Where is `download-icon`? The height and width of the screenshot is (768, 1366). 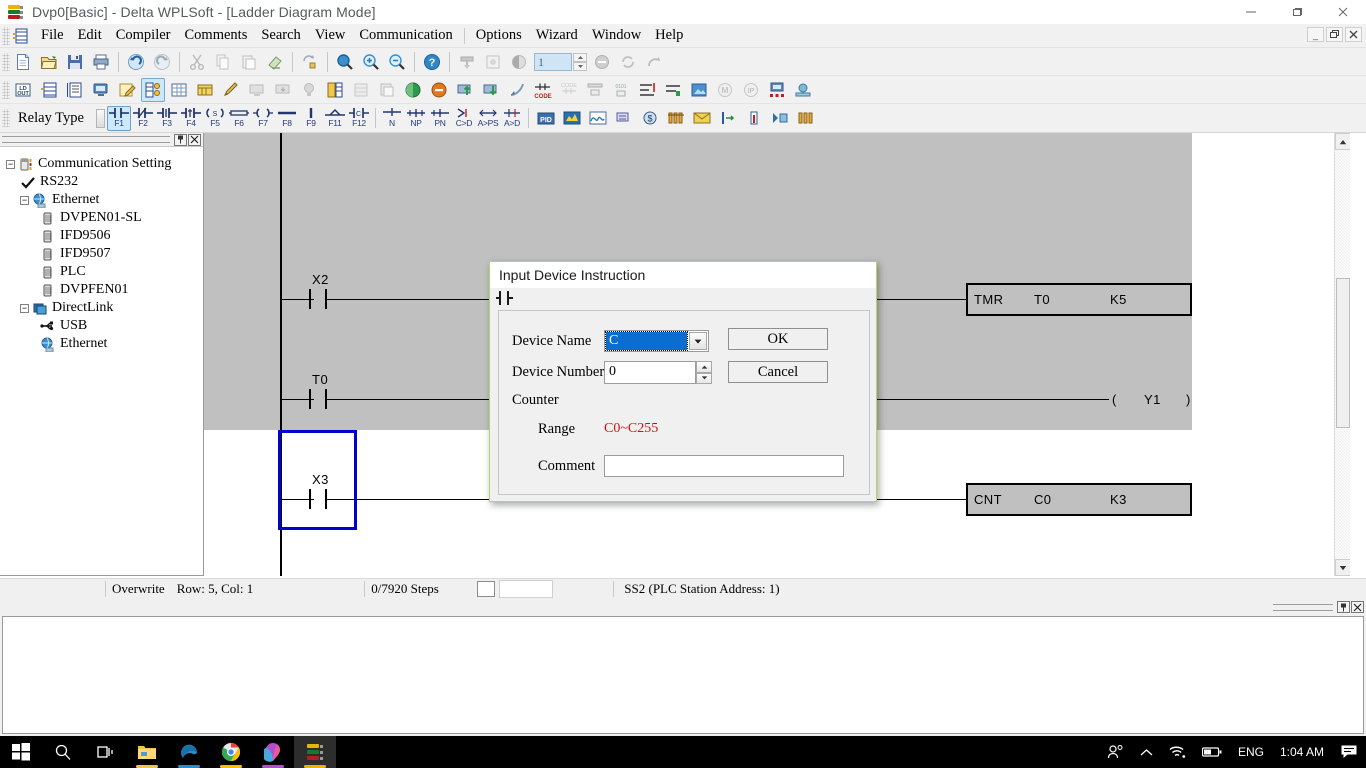 download-icon is located at coordinates (491, 90).